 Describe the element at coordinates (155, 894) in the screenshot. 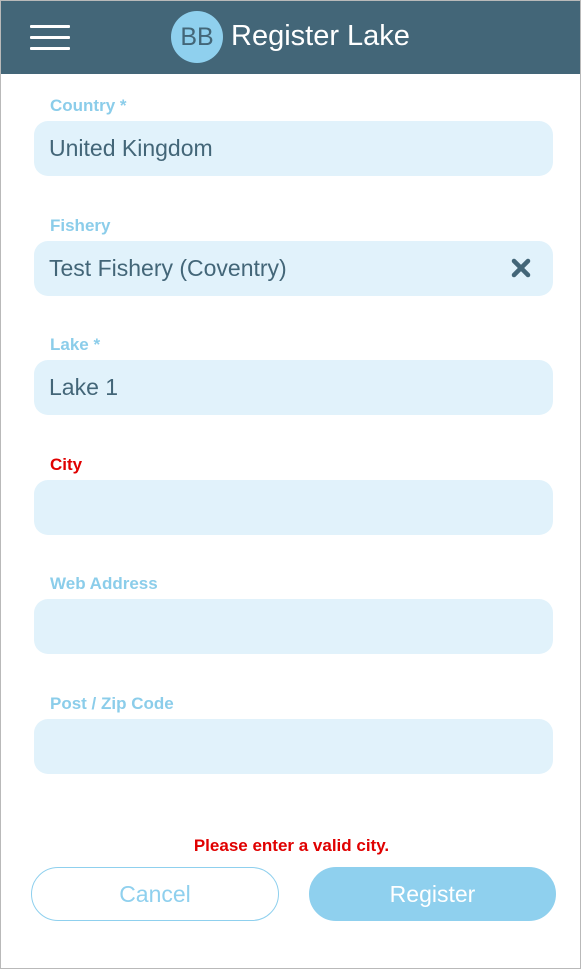

I see `cancel-button: Cancel` at that location.